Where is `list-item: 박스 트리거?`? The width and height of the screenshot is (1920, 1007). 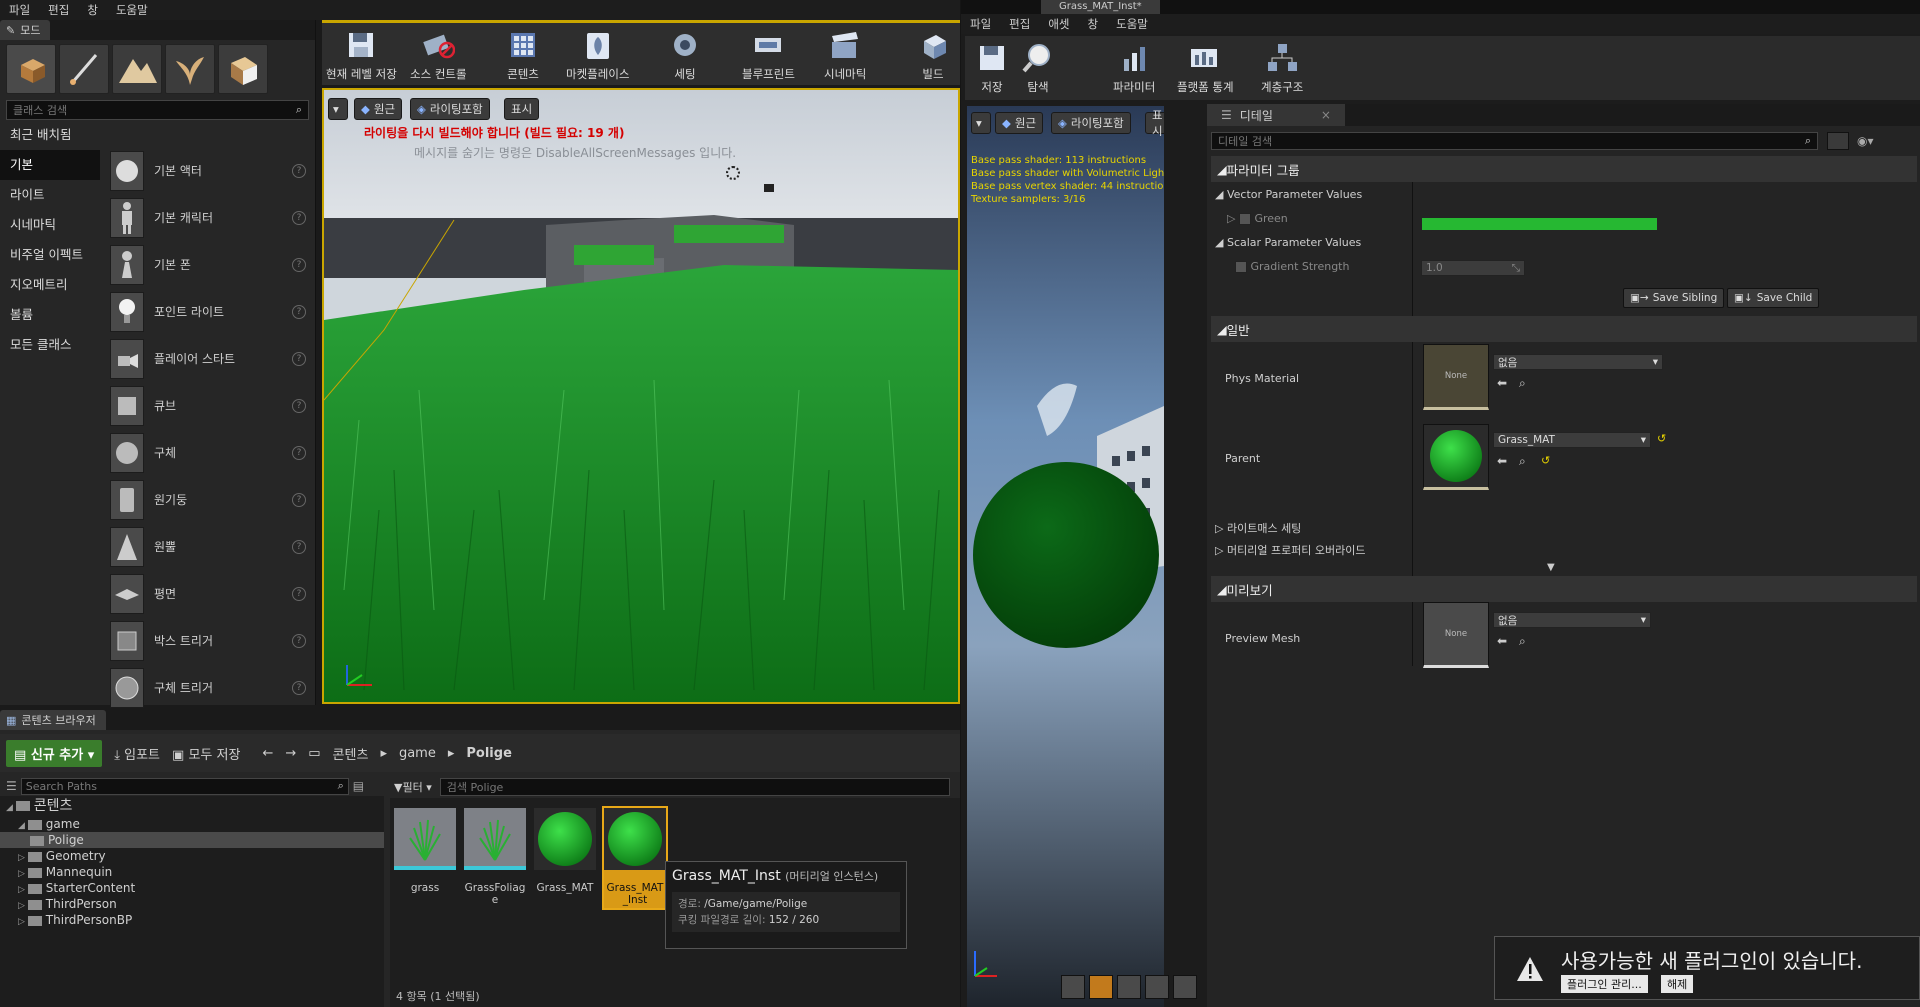
list-item: 박스 트리거? is located at coordinates (209, 640).